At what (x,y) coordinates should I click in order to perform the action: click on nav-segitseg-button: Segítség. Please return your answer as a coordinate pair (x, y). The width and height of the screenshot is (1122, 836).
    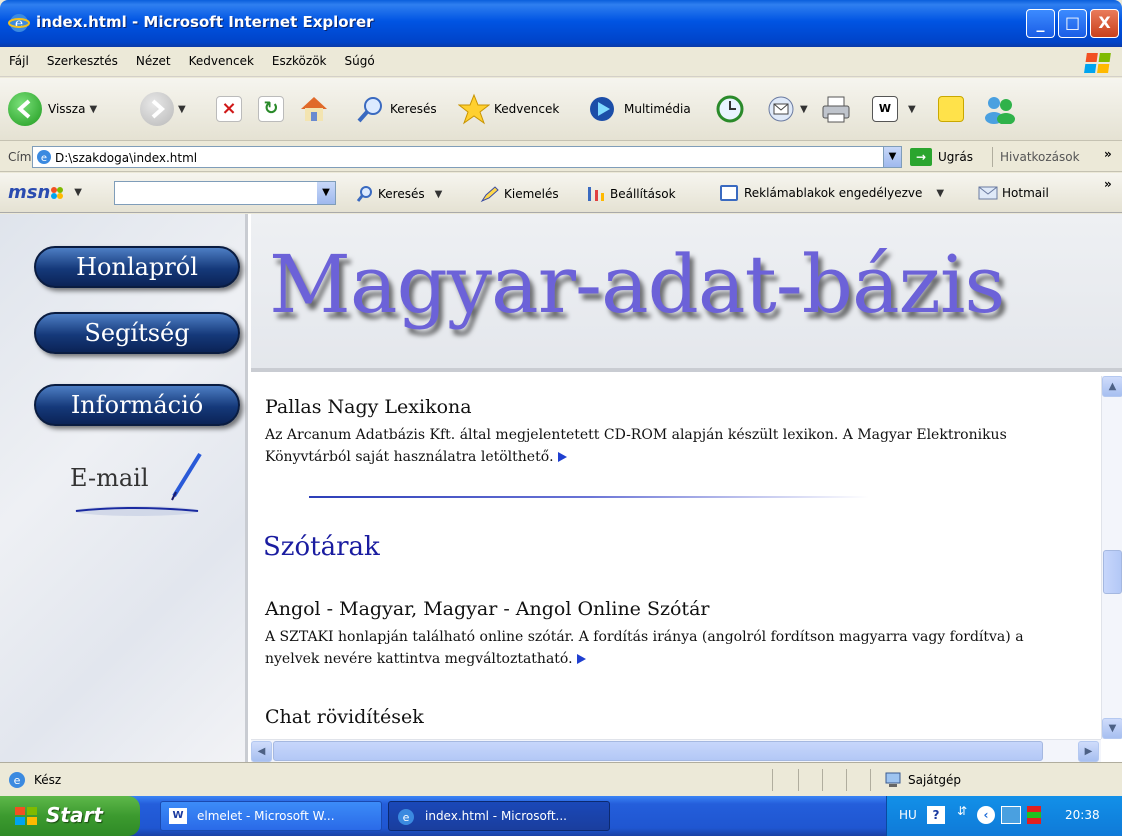
    Looking at the image, I should click on (137, 333).